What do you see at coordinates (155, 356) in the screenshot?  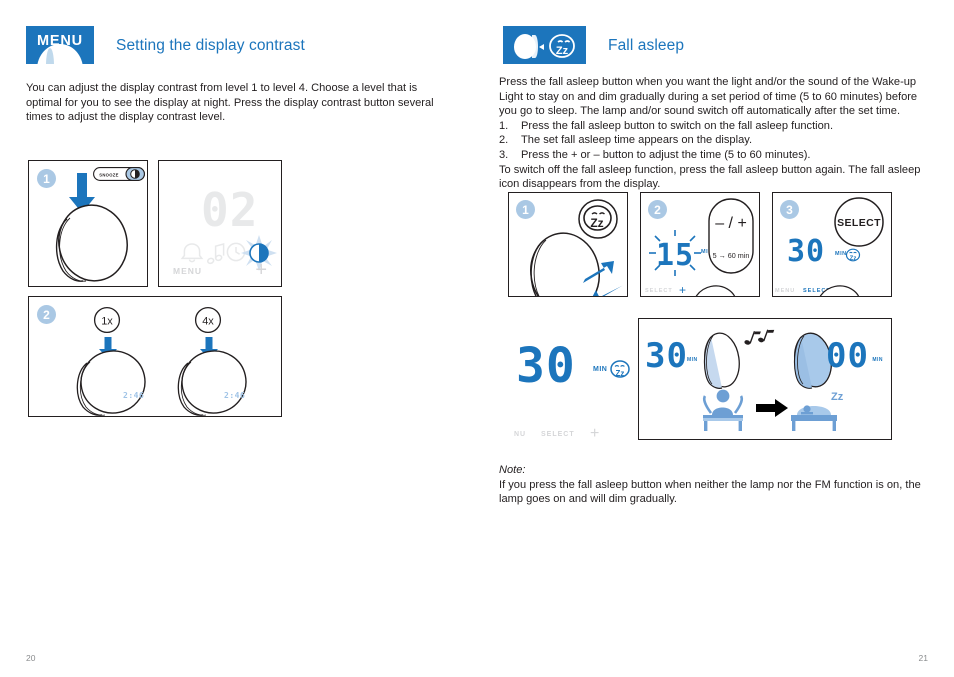 I see `figure-press-count-panel: 2 1x 2:46 4x 2:46` at bounding box center [155, 356].